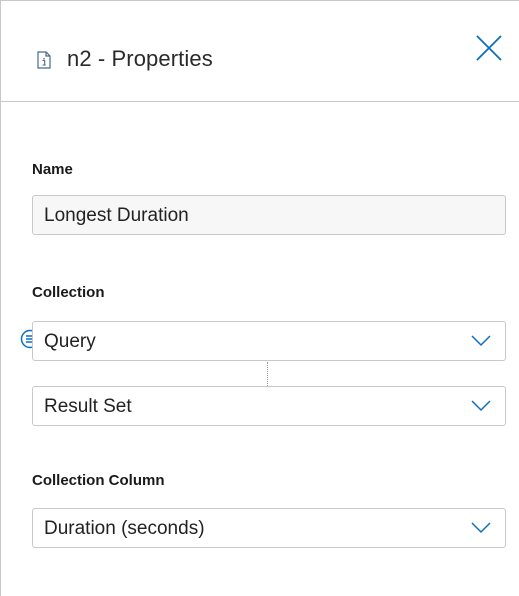 The image size is (519, 596). I want to click on panel-title: n2 - Properties, so click(140, 58).